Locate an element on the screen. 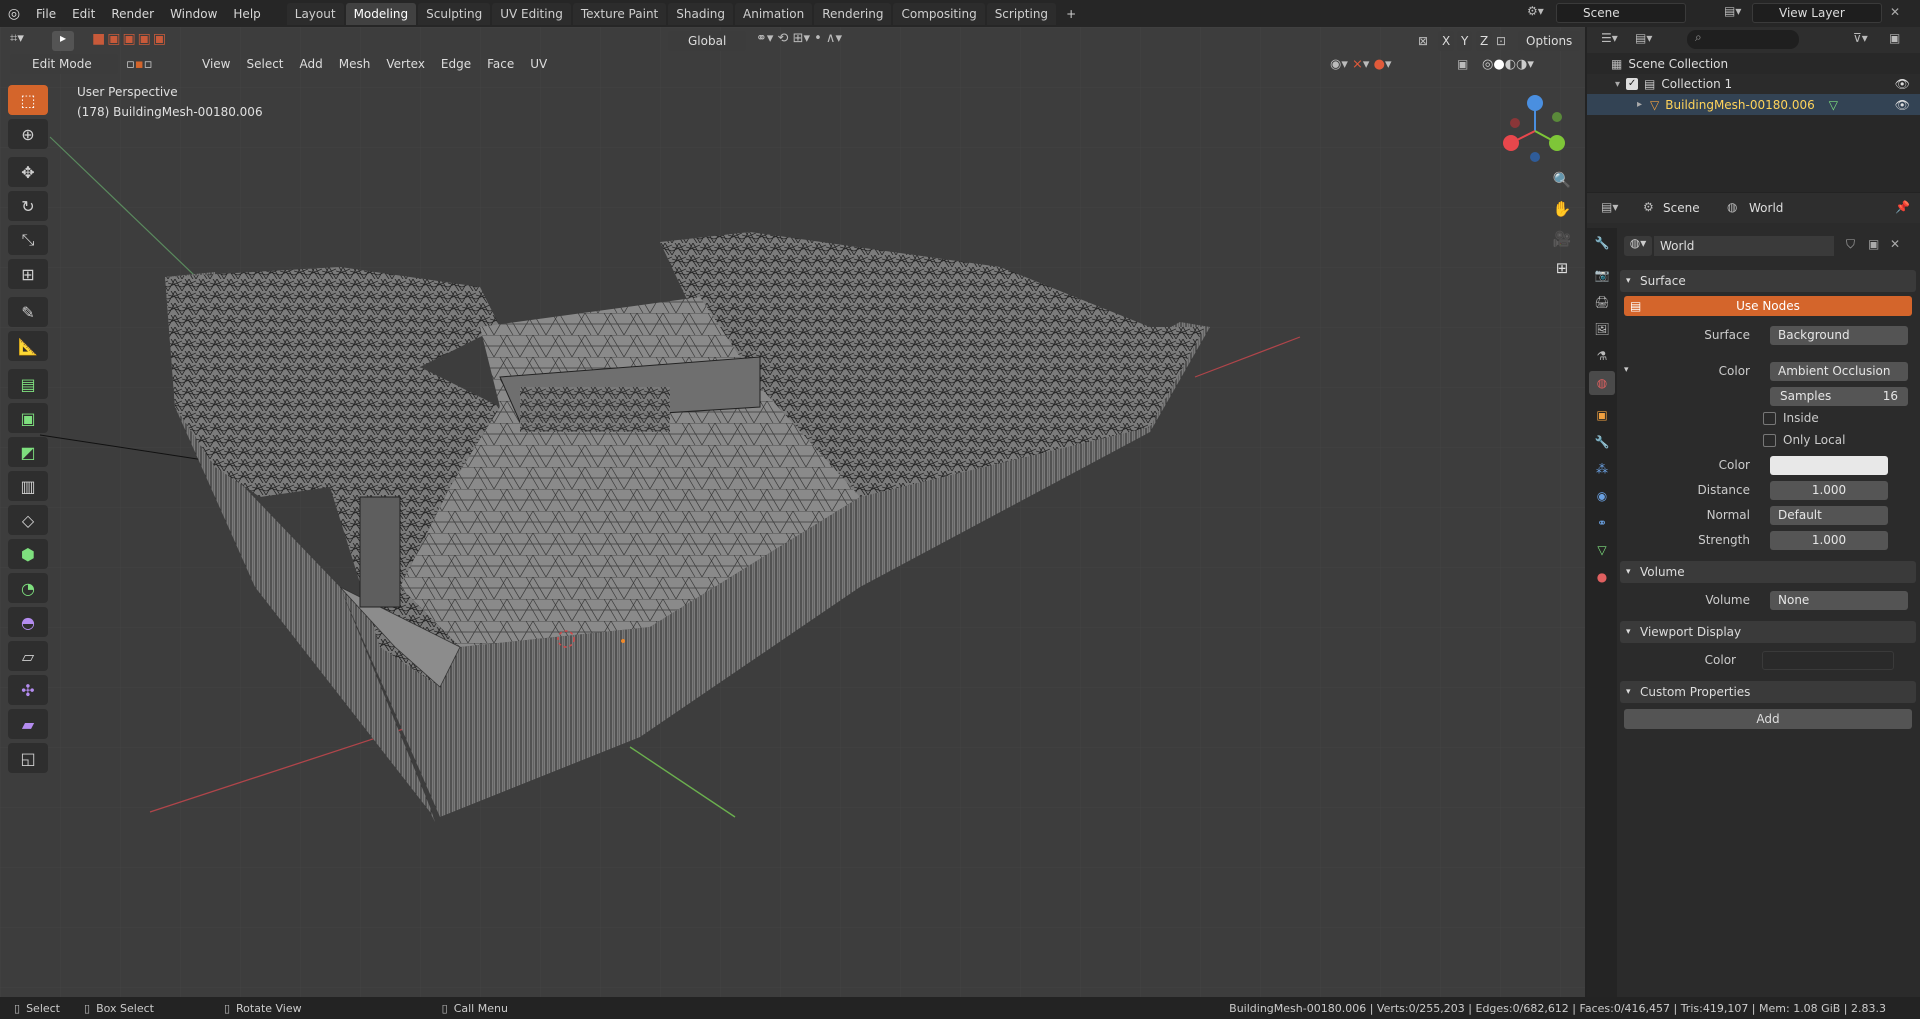  scene-name-field: Scene is located at coordinates (1621, 13).